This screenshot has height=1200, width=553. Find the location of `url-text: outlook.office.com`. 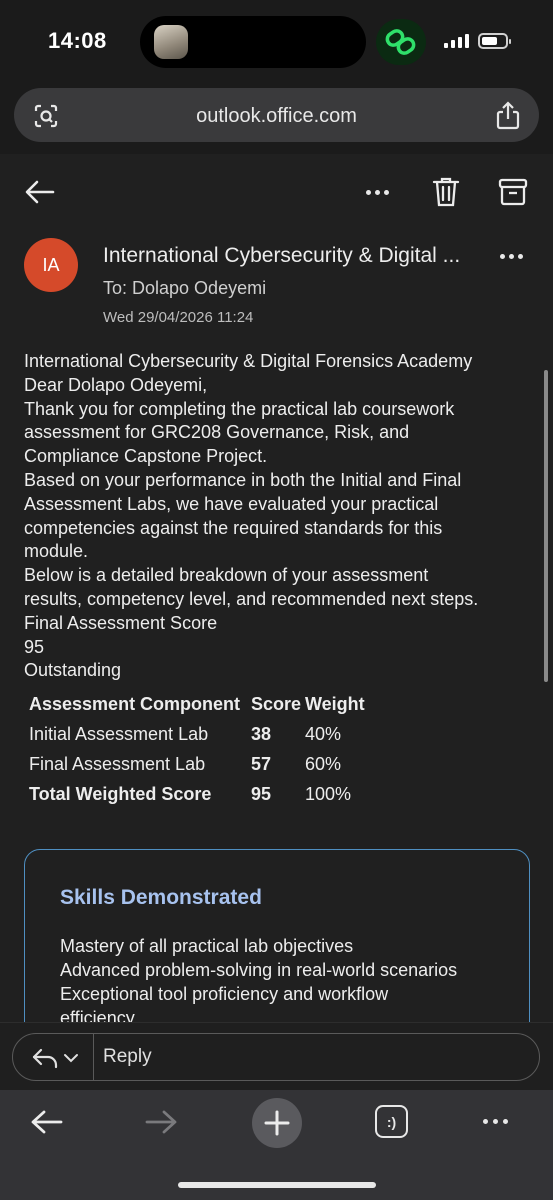

url-text: outlook.office.com is located at coordinates (276, 116).